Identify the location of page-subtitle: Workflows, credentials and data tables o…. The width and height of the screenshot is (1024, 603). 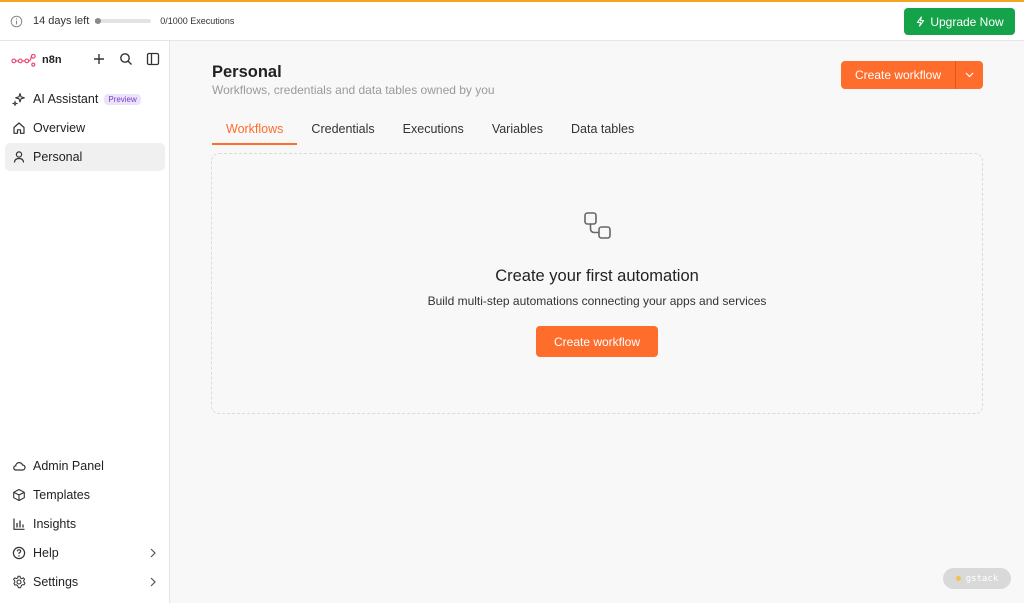
(353, 90).